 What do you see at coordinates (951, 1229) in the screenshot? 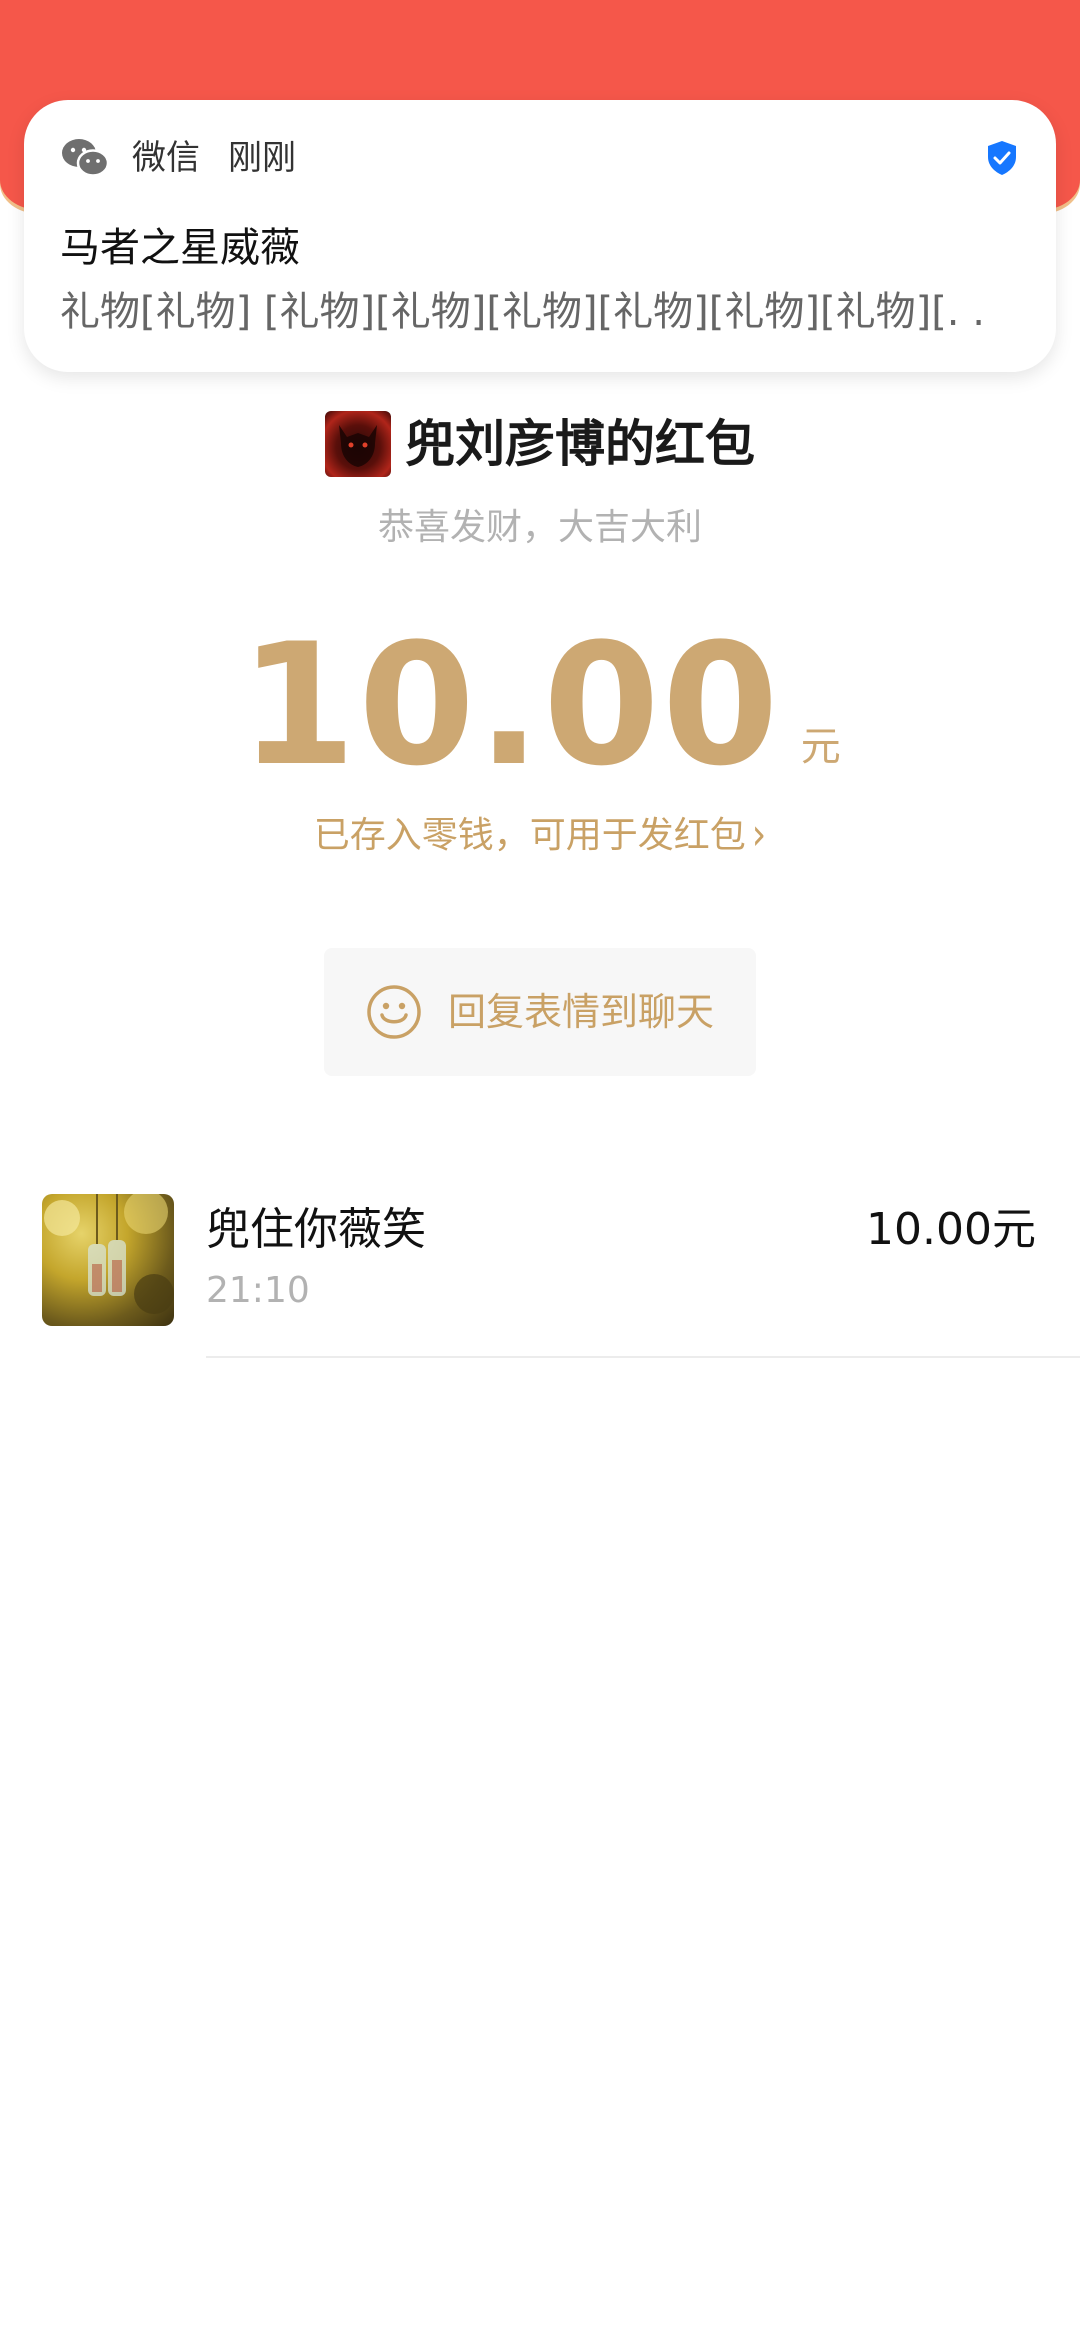
I see `receiver-amount: 10.00元` at bounding box center [951, 1229].